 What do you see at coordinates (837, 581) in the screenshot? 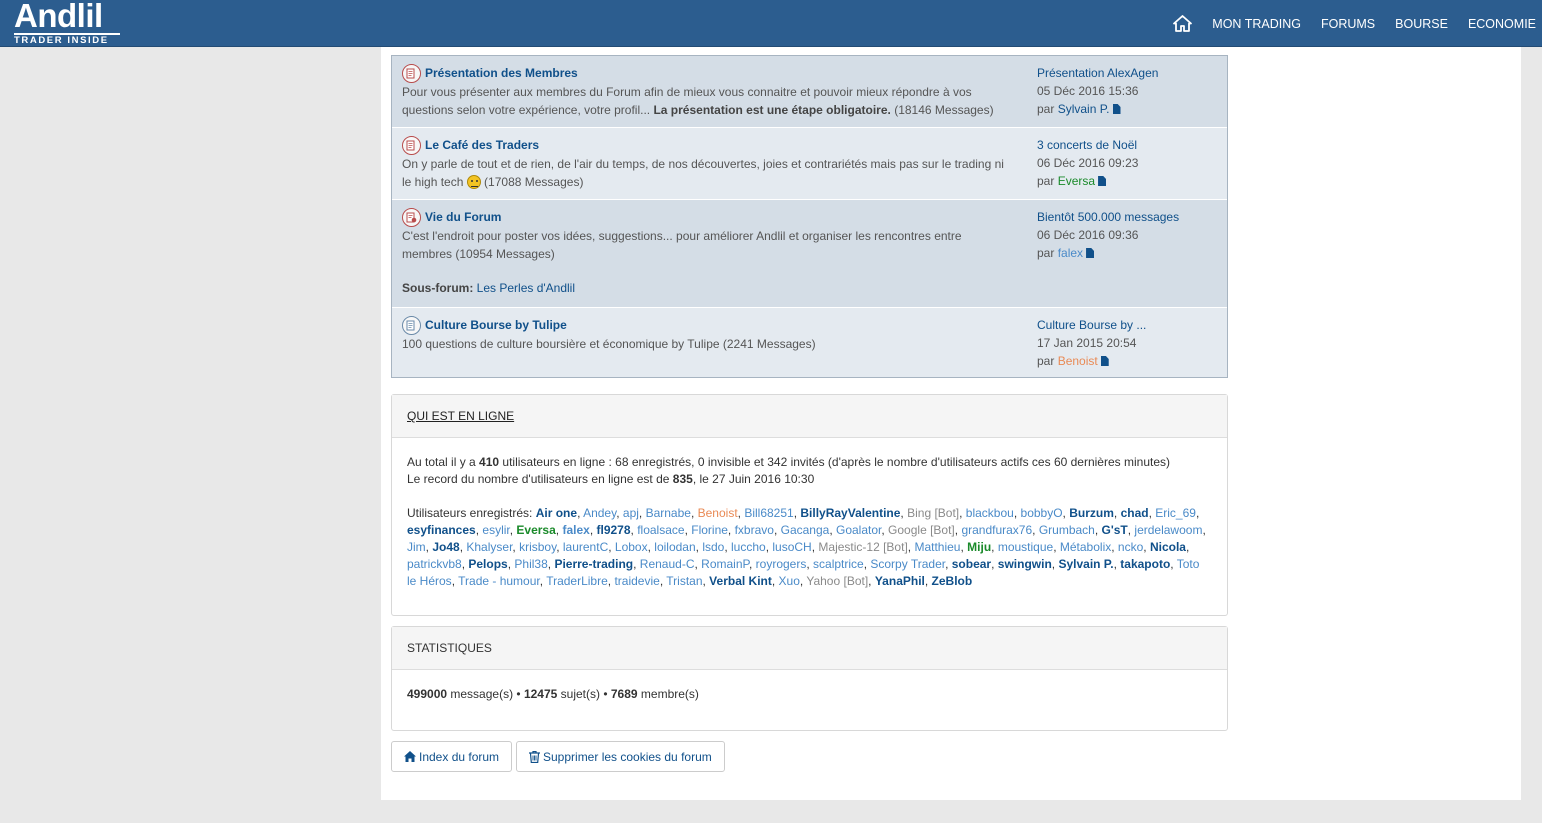
I see `user-link: Yahoo [Bot]` at bounding box center [837, 581].